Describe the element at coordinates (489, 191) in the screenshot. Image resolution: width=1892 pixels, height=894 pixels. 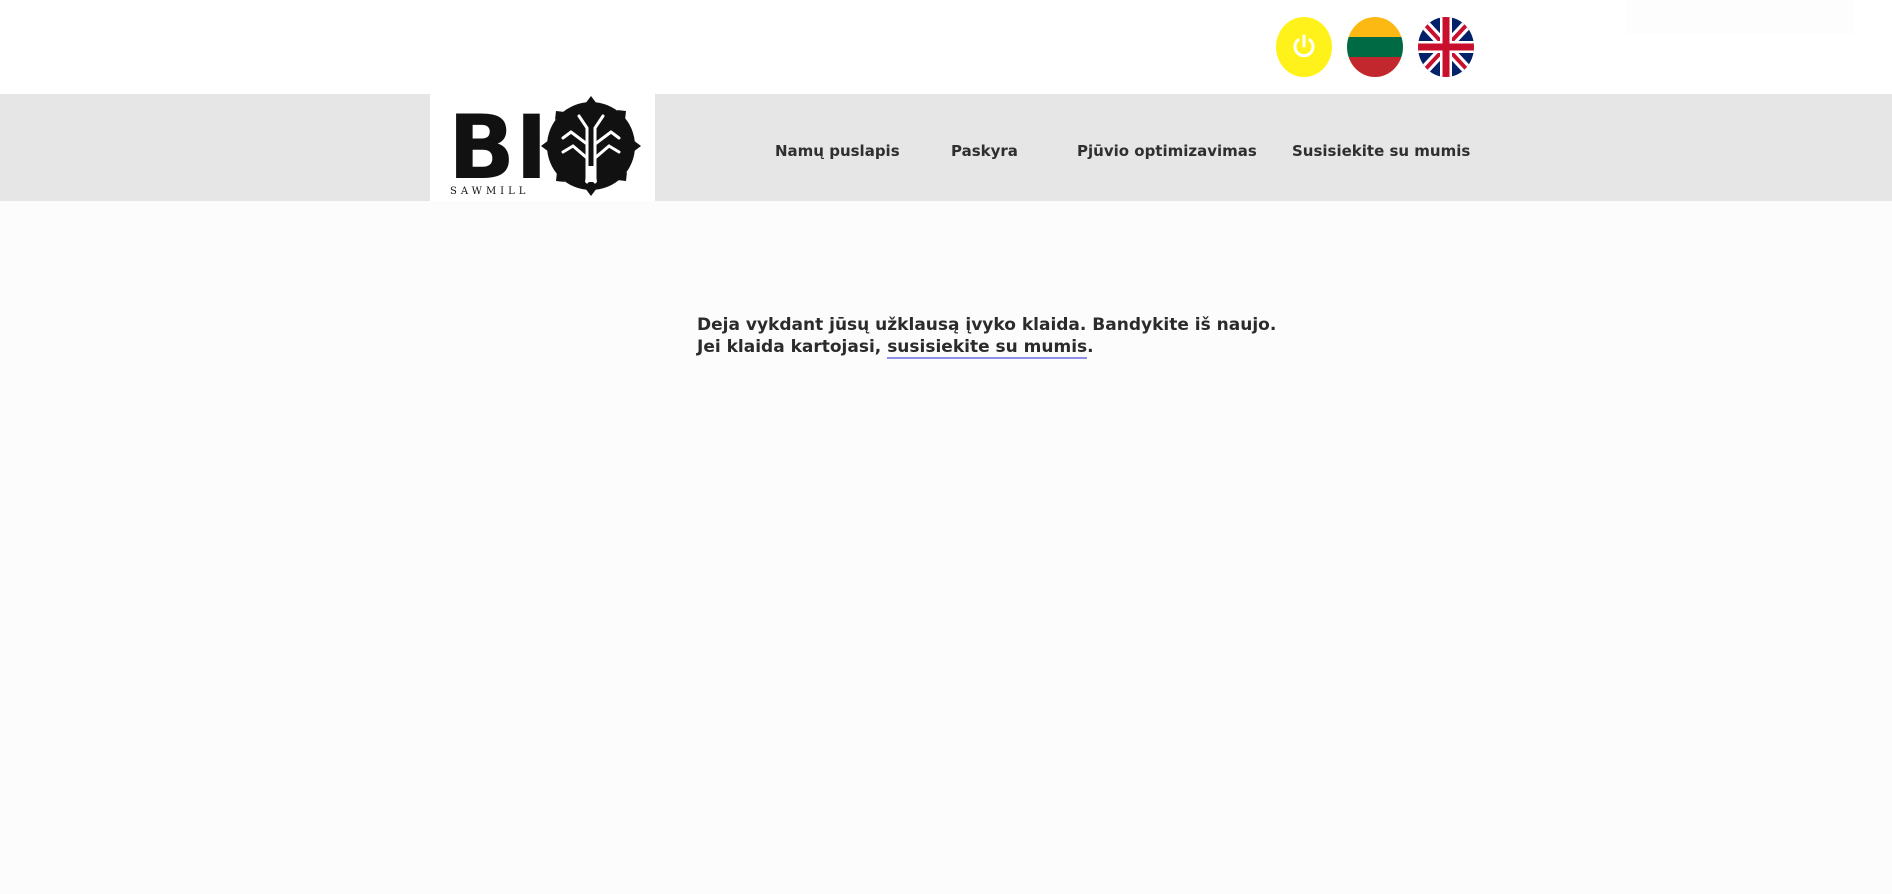
I see `logo-text-sub: SAWMILL` at that location.